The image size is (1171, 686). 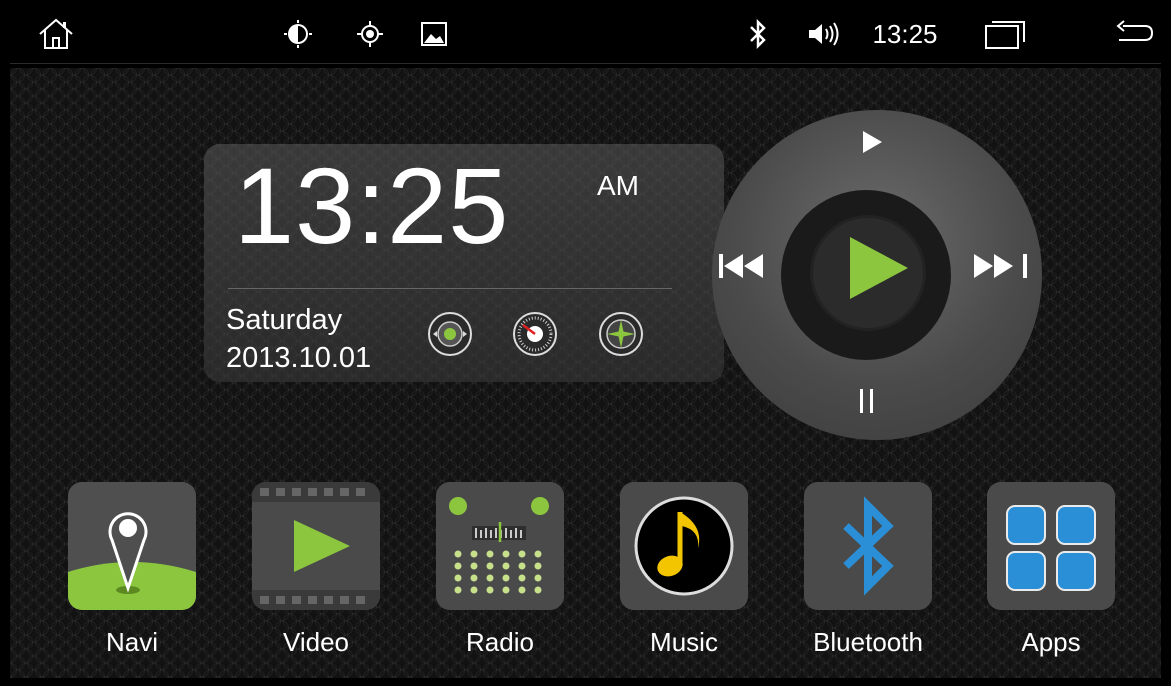 I want to click on home-icon, so click(x=56, y=34).